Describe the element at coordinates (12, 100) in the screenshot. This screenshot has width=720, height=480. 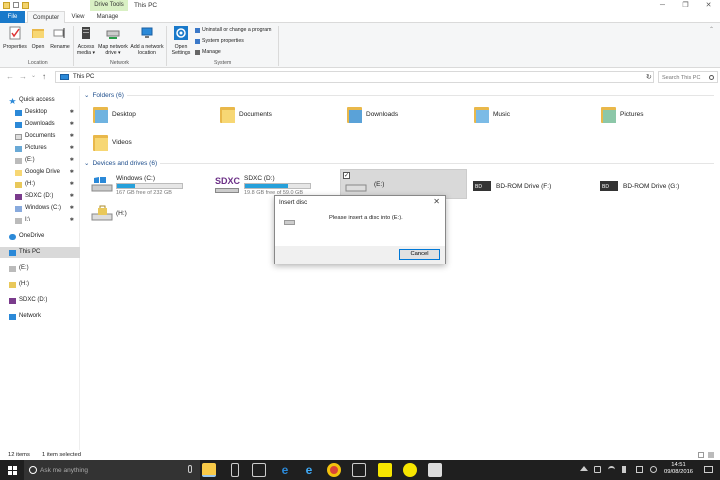
I see `star-icon` at that location.